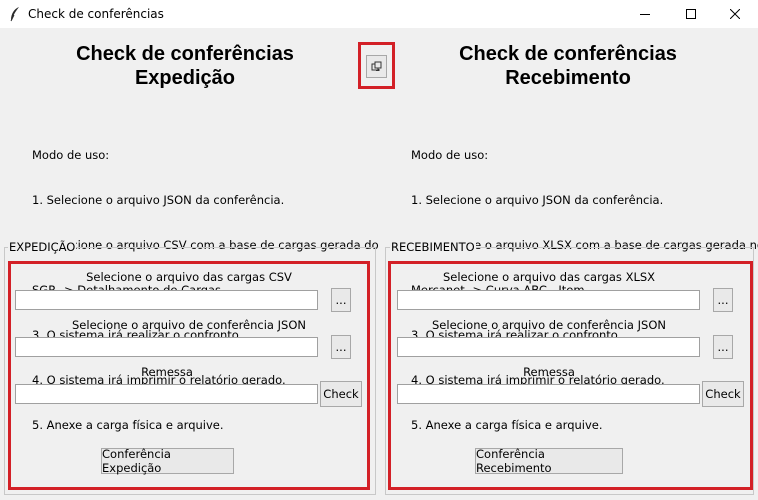  I want to click on maximize-button, so click(691, 14).